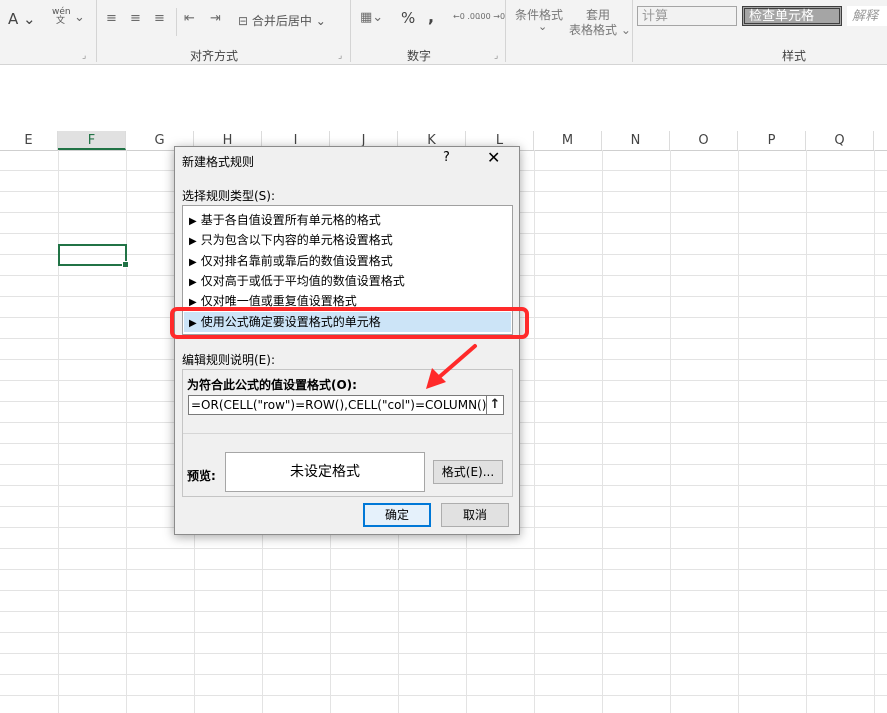 This screenshot has width=887, height=713. Describe the element at coordinates (419, 56) in the screenshot. I see `group-label-number: 数字` at that location.